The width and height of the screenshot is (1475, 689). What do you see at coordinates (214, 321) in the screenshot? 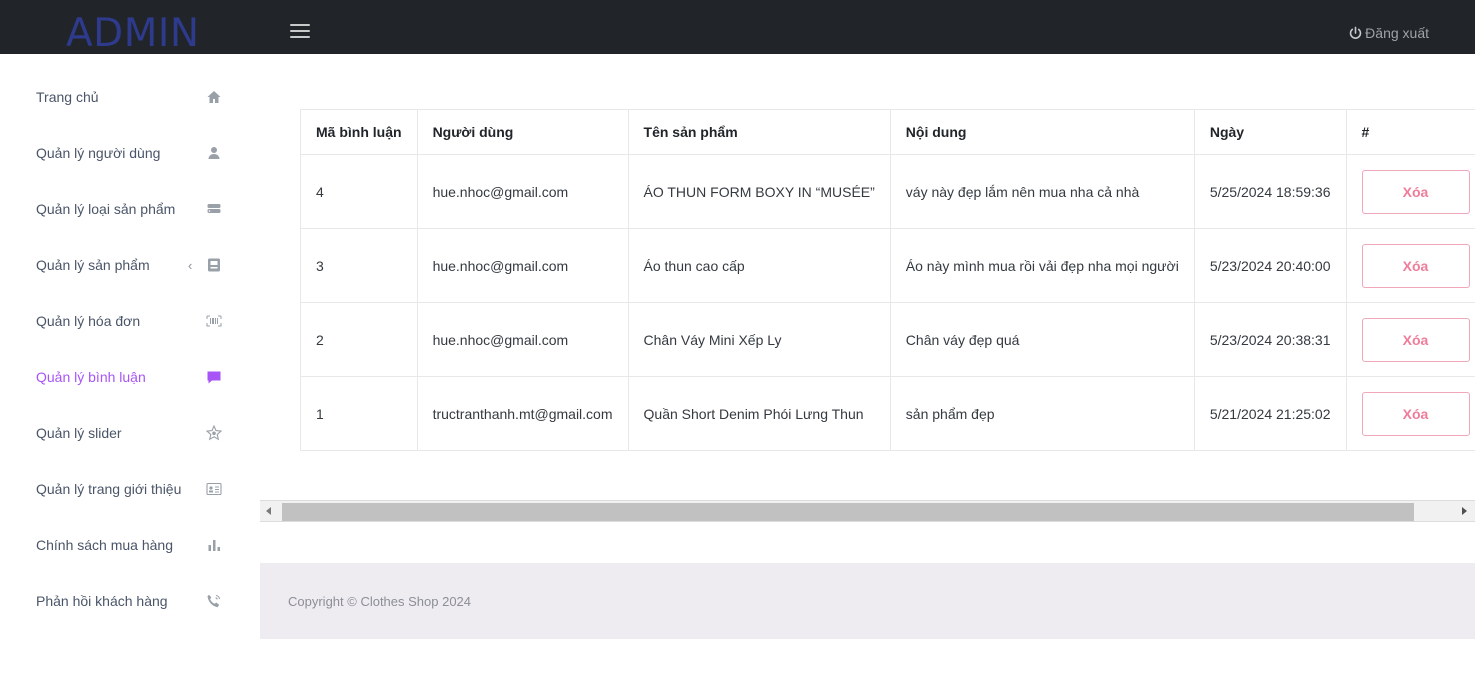
I see `barcode-icon` at bounding box center [214, 321].